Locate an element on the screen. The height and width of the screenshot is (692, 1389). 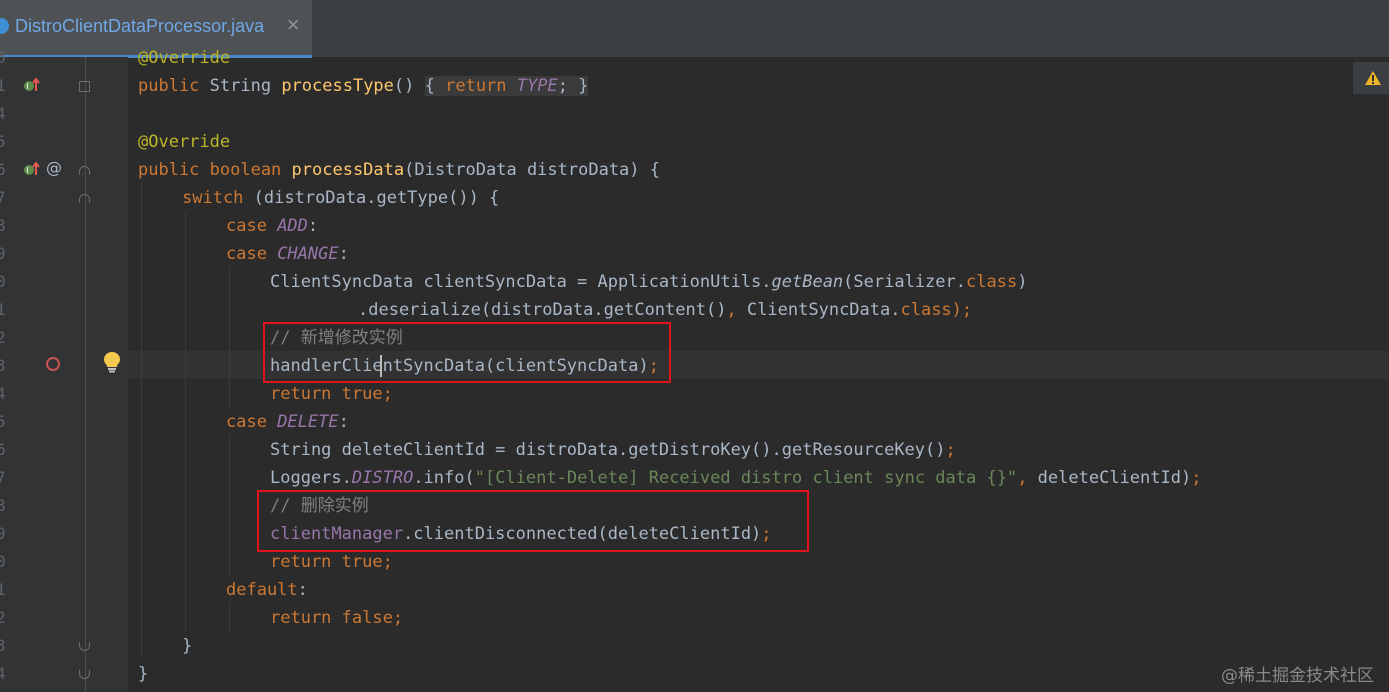
constant: TYPE is located at coordinates (537, 86).